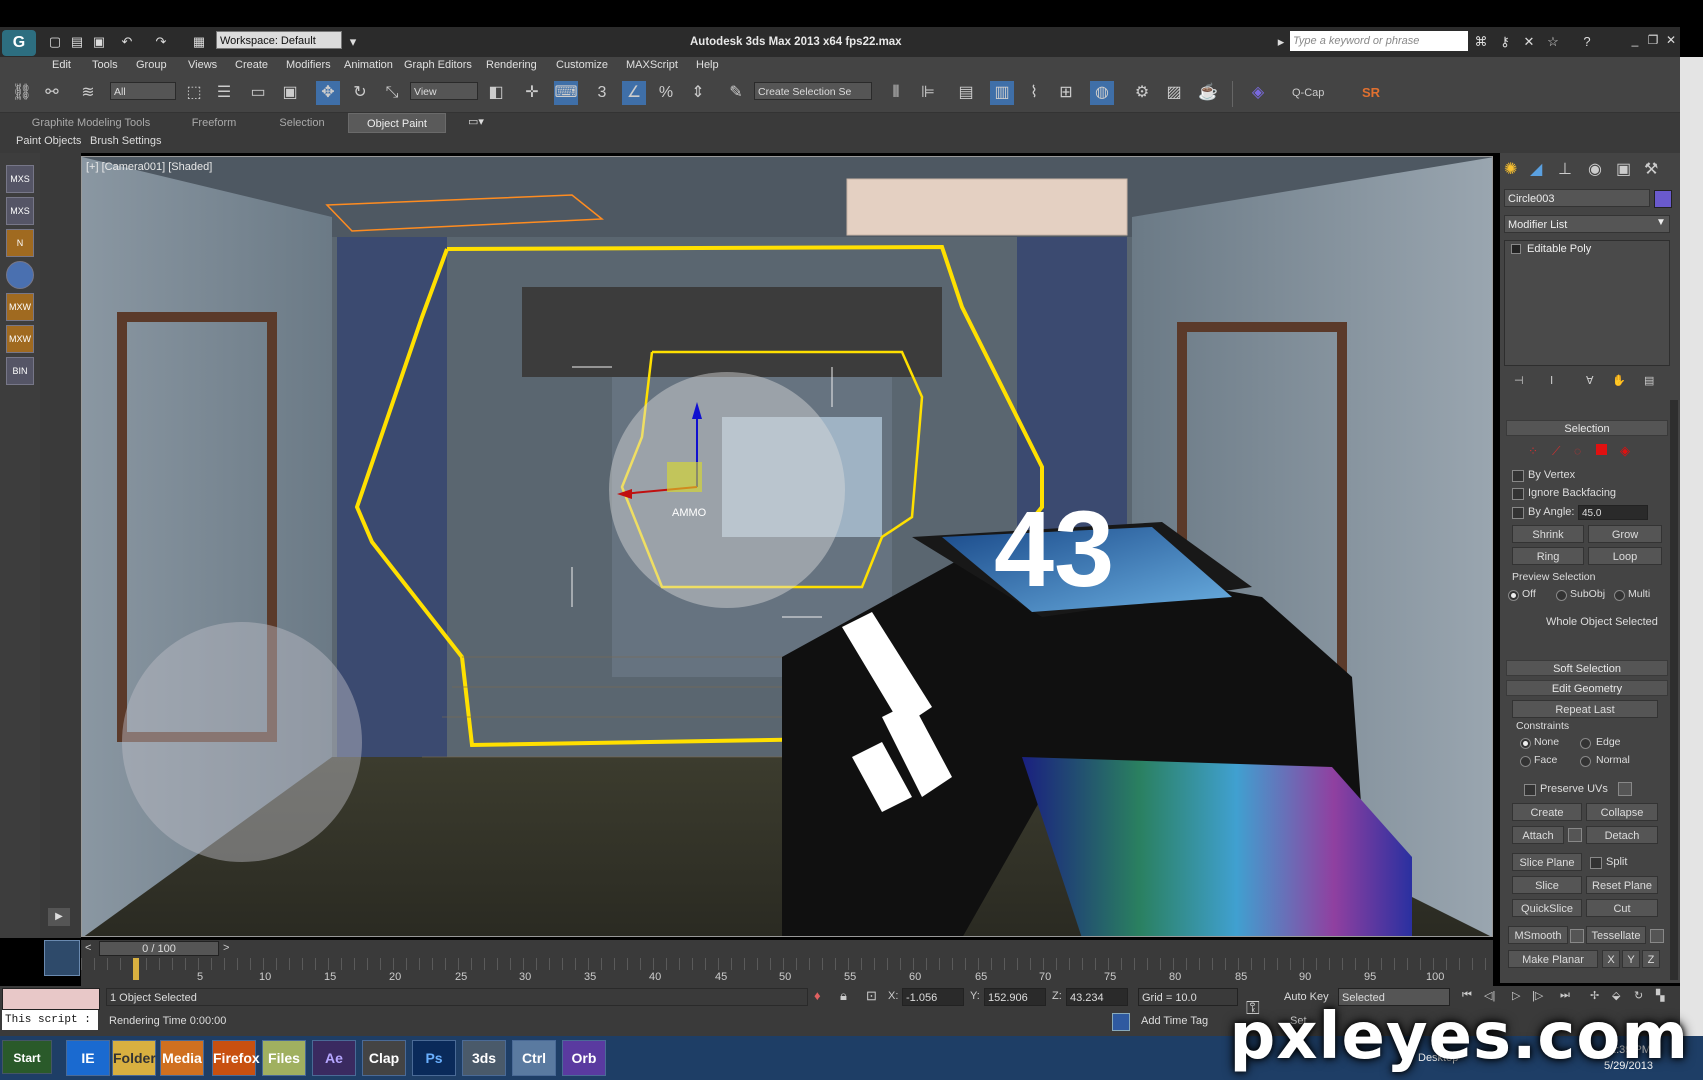 Image resolution: width=1703 pixels, height=1080 pixels. I want to click on object-name-field: Circle003, so click(1577, 198).